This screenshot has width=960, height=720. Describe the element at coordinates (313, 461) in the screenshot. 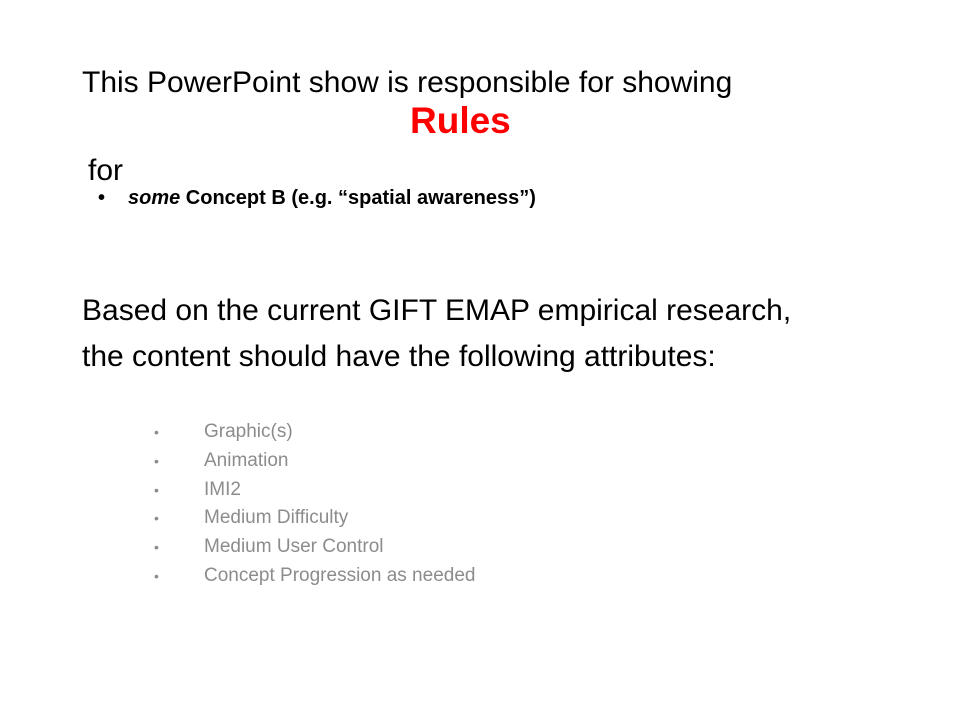

I see `attribute-item: • Animation` at that location.